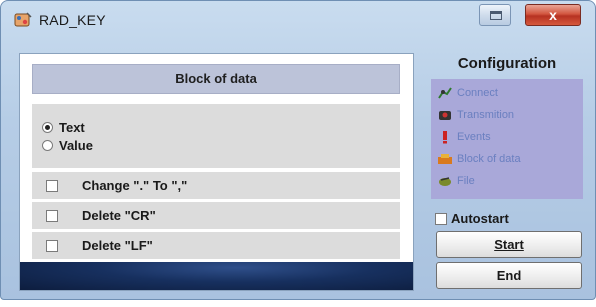 The height and width of the screenshot is (307, 596). I want to click on menu-item-transmission: Transmition, so click(475, 115).